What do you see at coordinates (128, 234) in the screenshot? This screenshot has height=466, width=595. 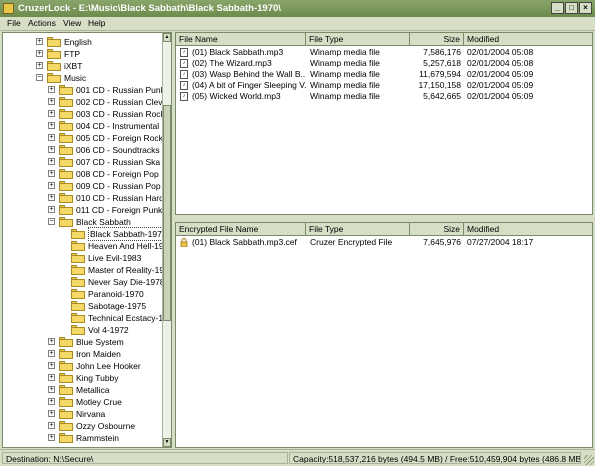 I see `tree-item-label: Black Sabbath-1970` at bounding box center [128, 234].